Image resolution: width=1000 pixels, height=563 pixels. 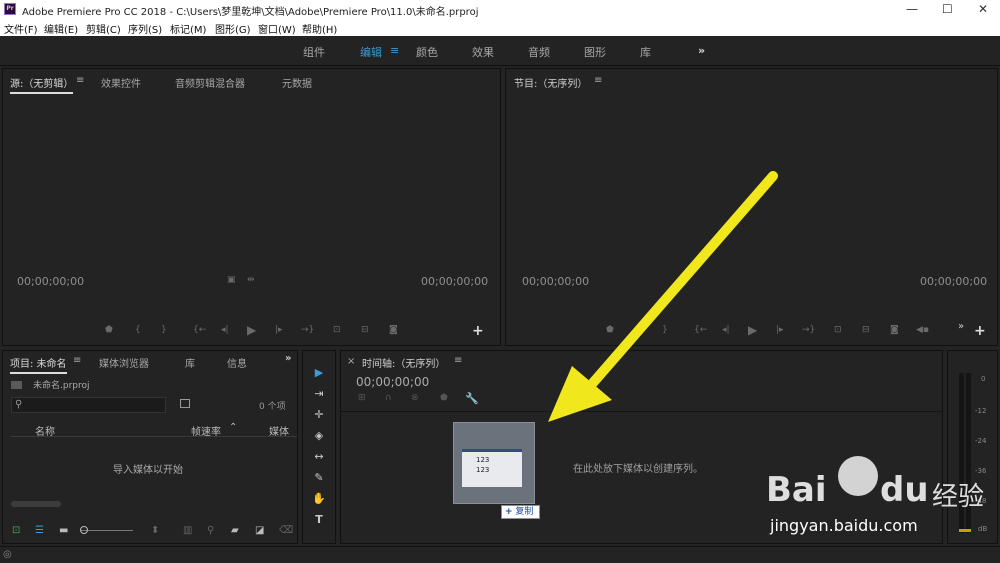 I want to click on overwrite-icon: ⊟, so click(x=365, y=330).